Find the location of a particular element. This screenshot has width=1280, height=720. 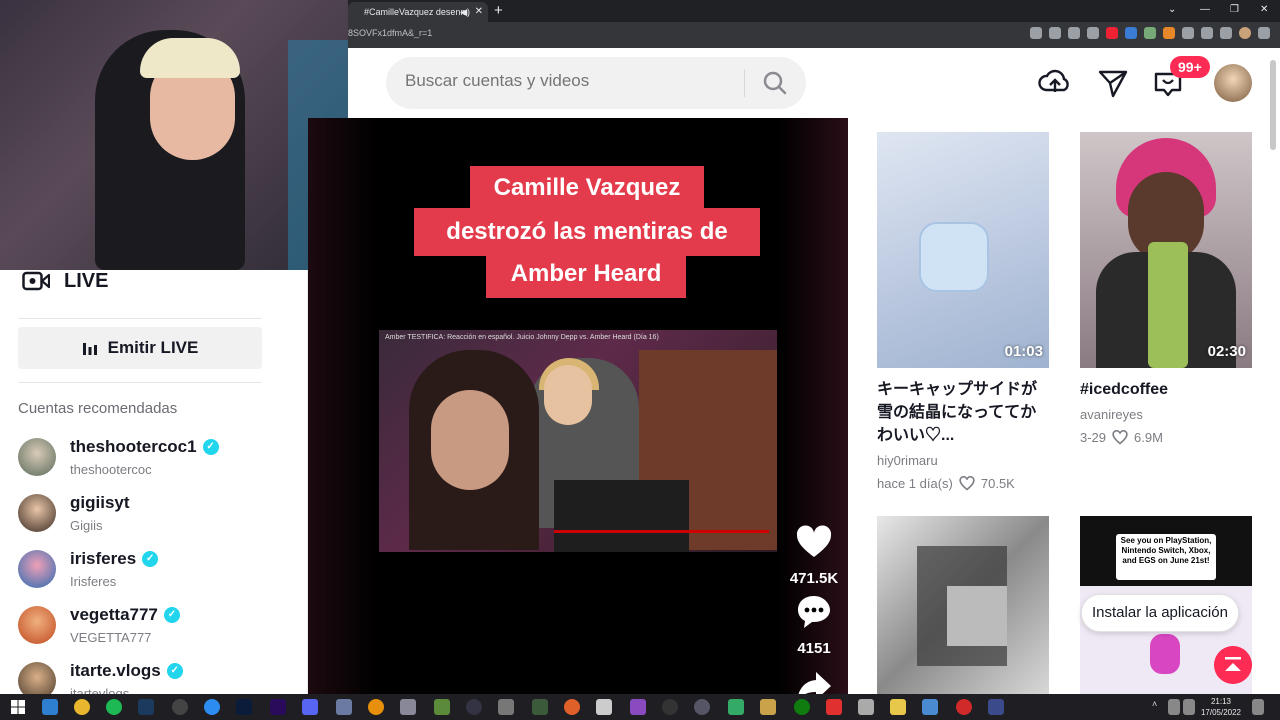

comment-button: 4151 is located at coordinates (814, 624).